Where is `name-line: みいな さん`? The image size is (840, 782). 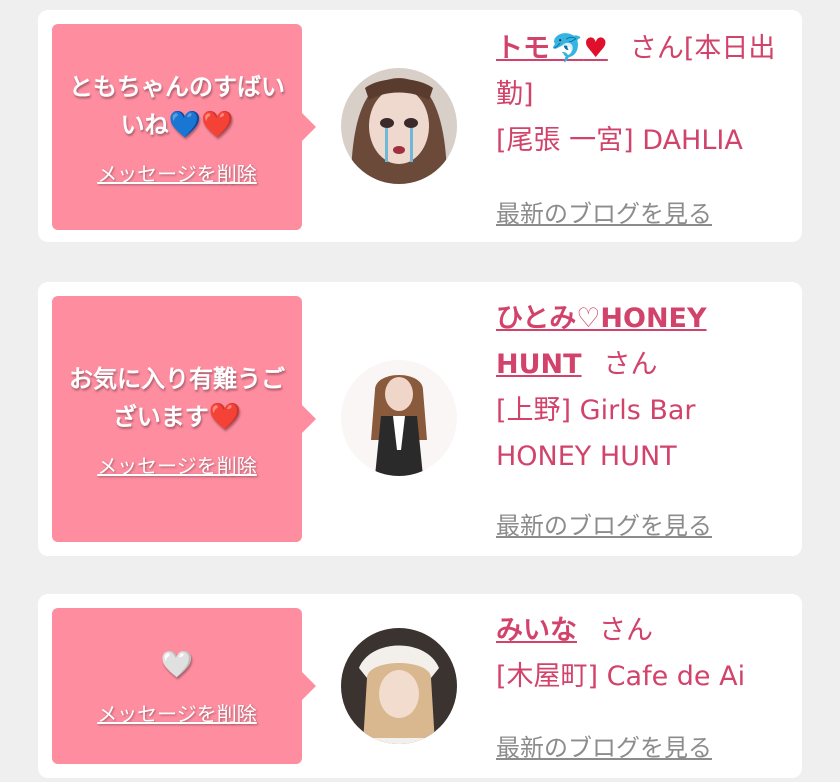 name-line: みいな さん is located at coordinates (644, 631).